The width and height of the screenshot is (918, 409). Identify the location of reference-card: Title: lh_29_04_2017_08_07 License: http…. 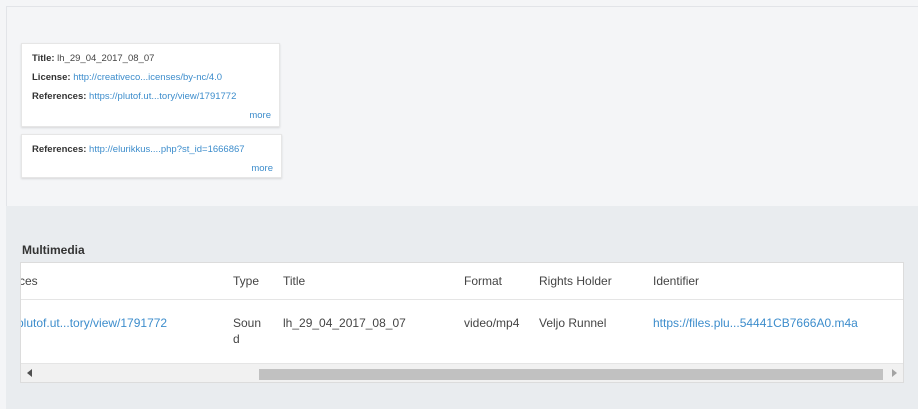
(150, 85).